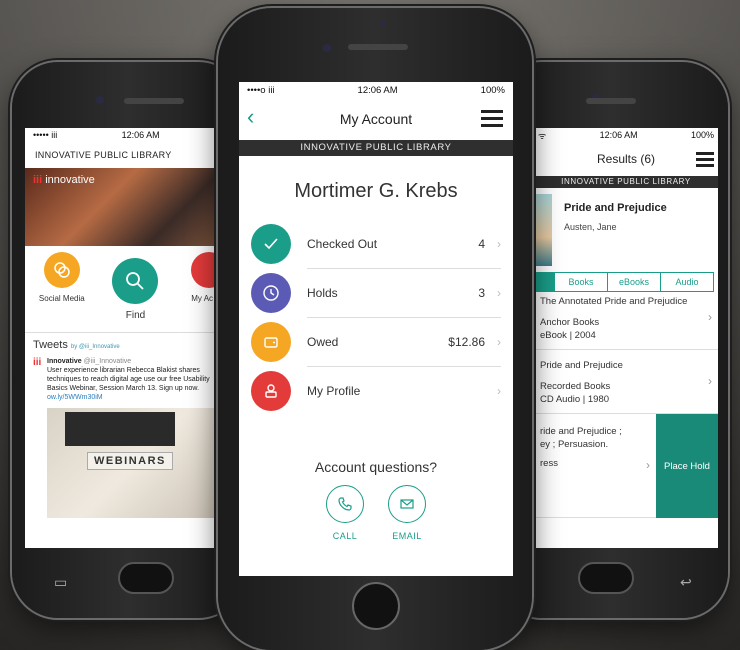 This screenshot has width=740, height=650. I want to click on quick-links: Social Media Find My Ac, so click(128, 289).